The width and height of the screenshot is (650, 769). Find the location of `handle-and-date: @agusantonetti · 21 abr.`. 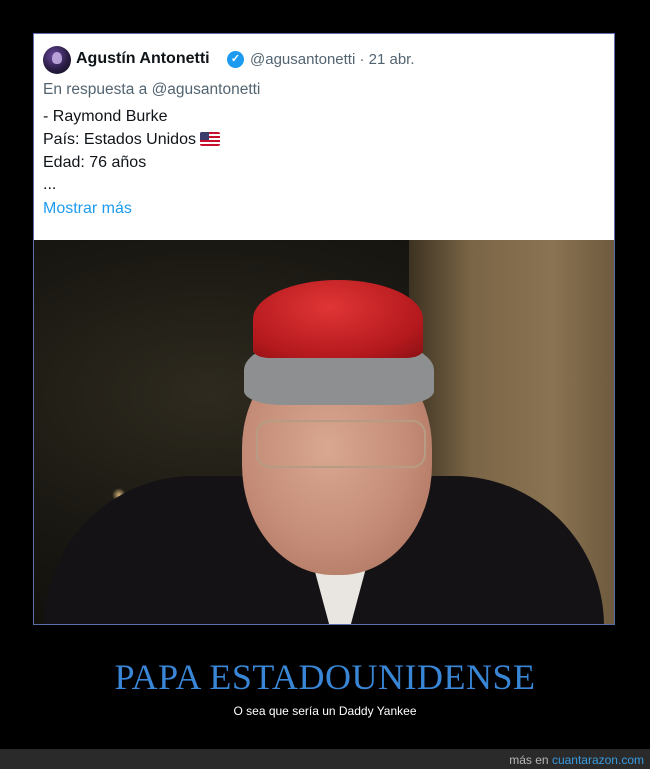

handle-and-date: @agusantonetti · 21 abr. is located at coordinates (332, 59).